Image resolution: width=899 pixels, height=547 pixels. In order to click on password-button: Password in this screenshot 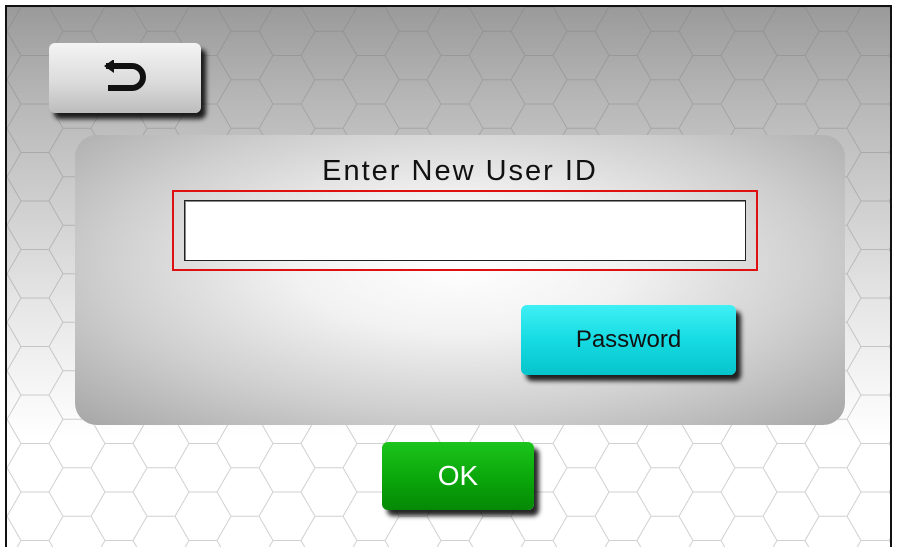, I will do `click(628, 340)`.